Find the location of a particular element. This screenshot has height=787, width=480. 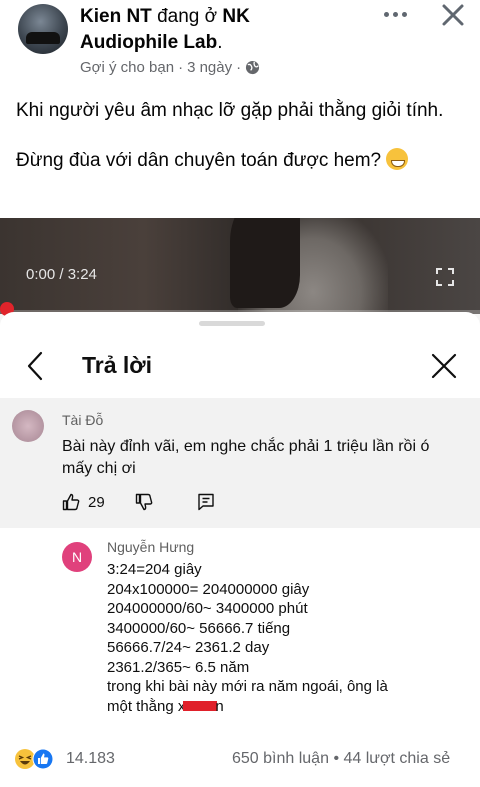

reply-comment-icon is located at coordinates (206, 502).